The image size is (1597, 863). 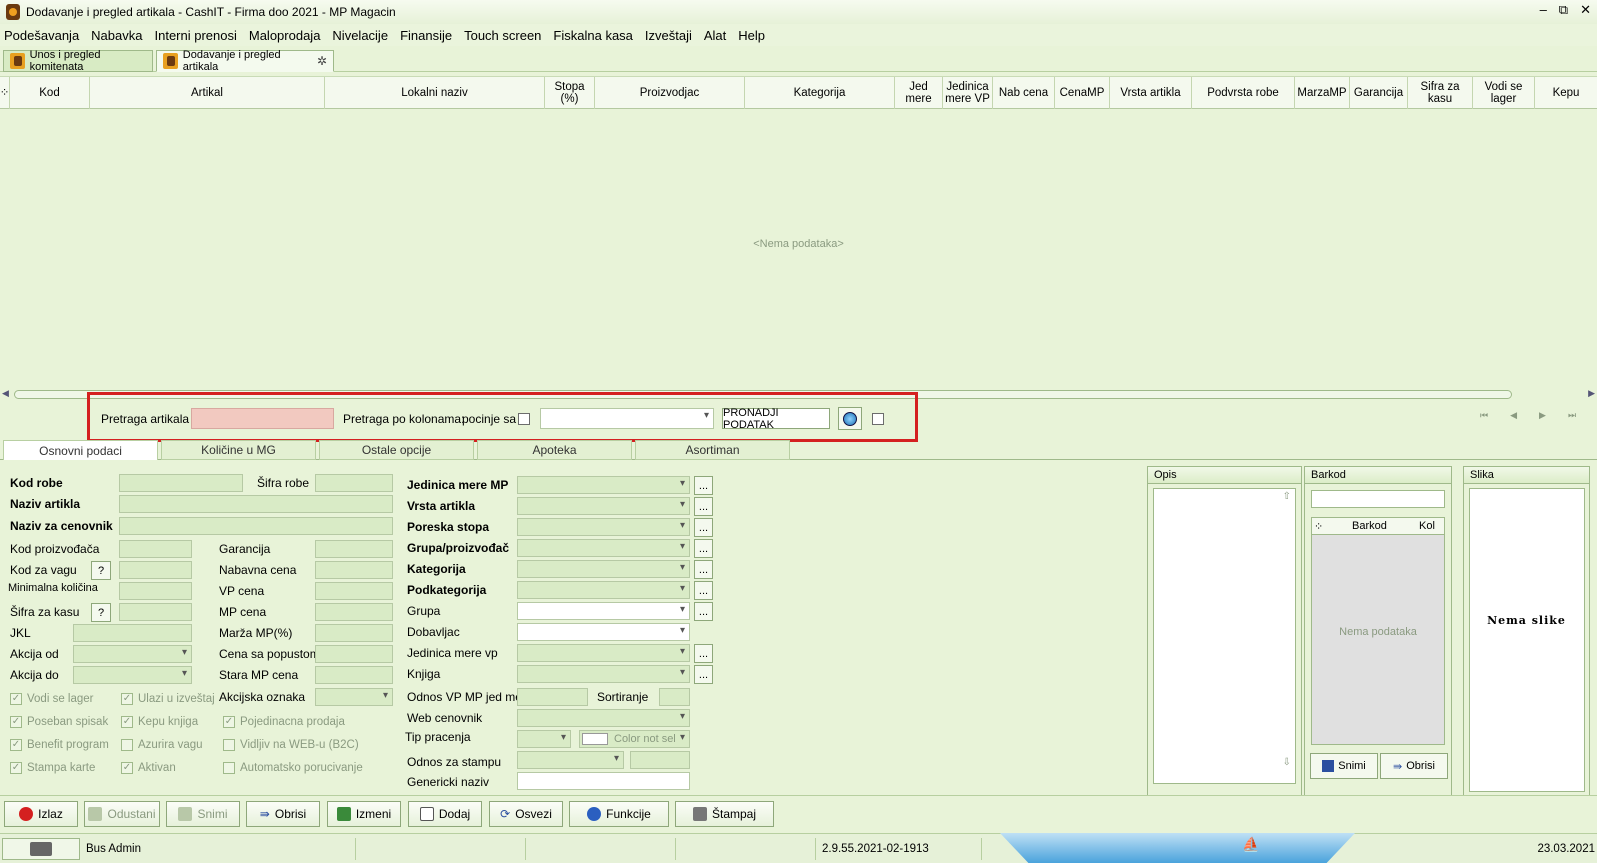 What do you see at coordinates (181, 483) in the screenshot?
I see `kod-robe-input` at bounding box center [181, 483].